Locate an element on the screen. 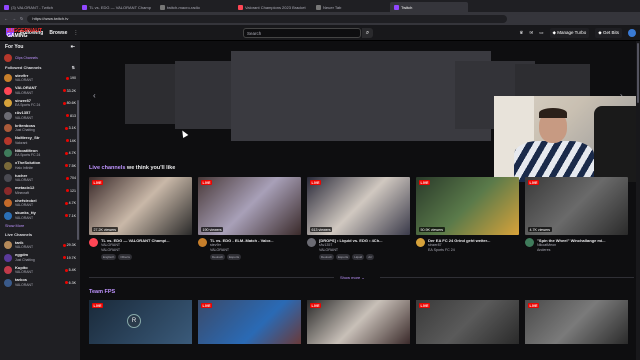 Image resolution: width=640 pixels, height=360 pixels. sidebar-channel: sinzer87 EA Sports FC 24 80.6K is located at coordinates (40, 103).